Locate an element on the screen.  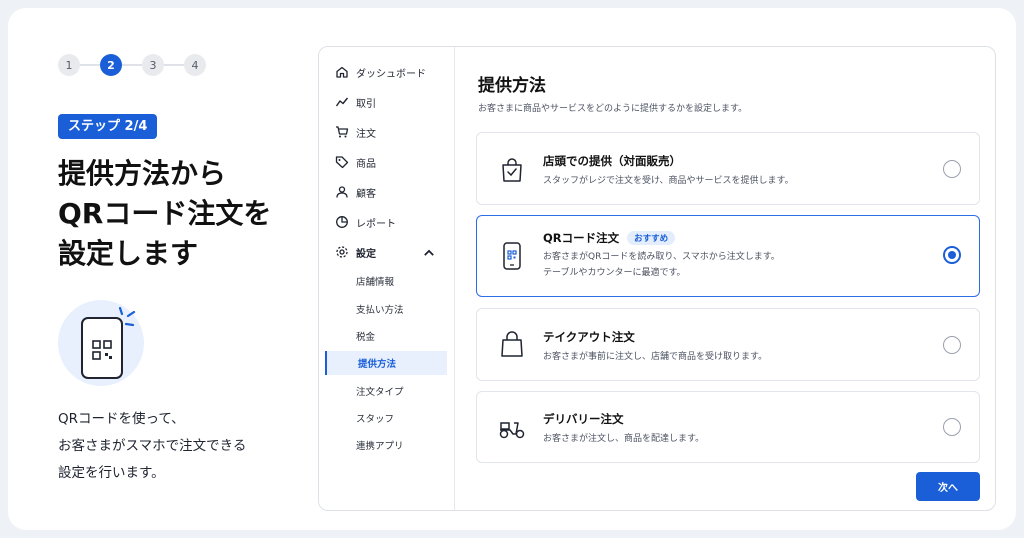
description: QRコードを使って、 お客さまがスマホで注文できる 設定を行います。 is located at coordinates (183, 446).